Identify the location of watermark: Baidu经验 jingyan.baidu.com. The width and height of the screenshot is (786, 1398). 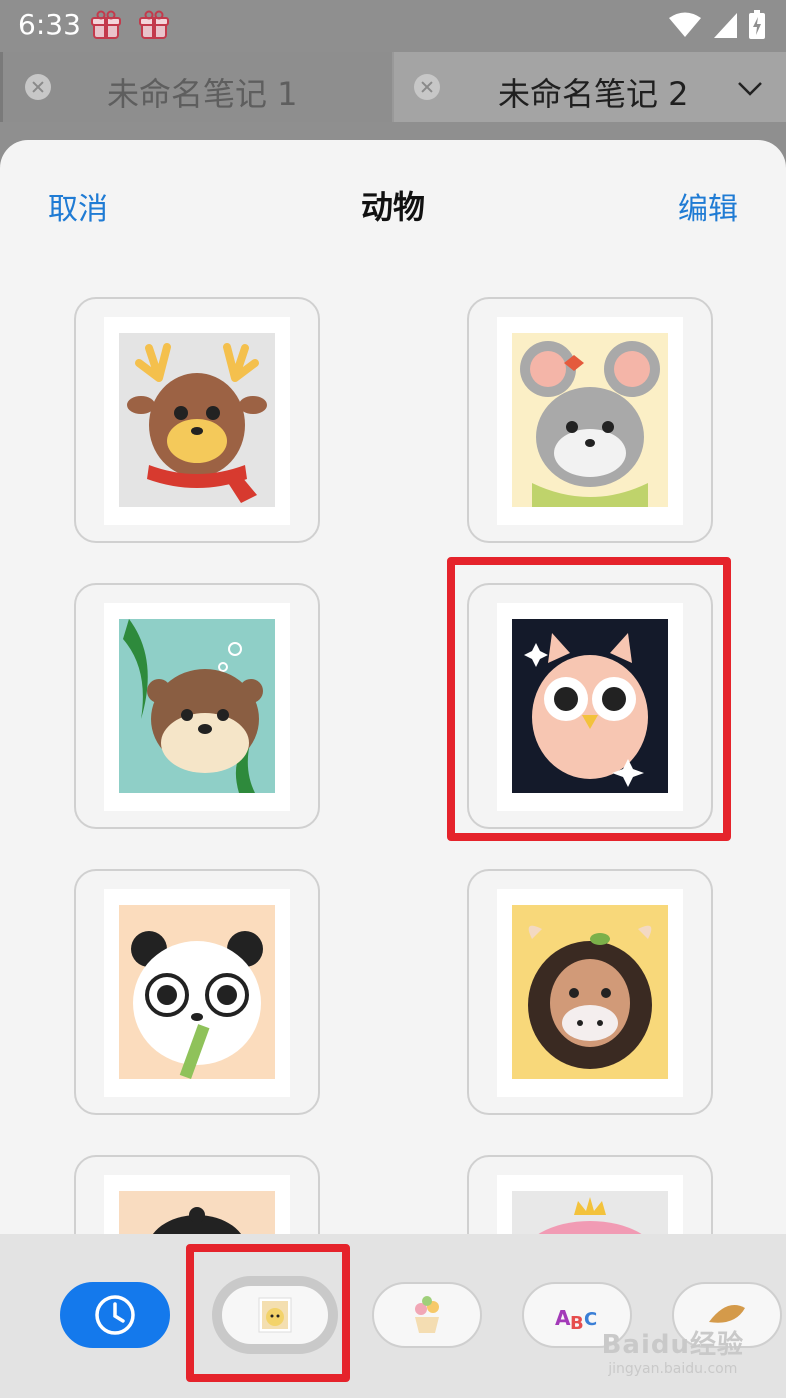
(673, 1350).